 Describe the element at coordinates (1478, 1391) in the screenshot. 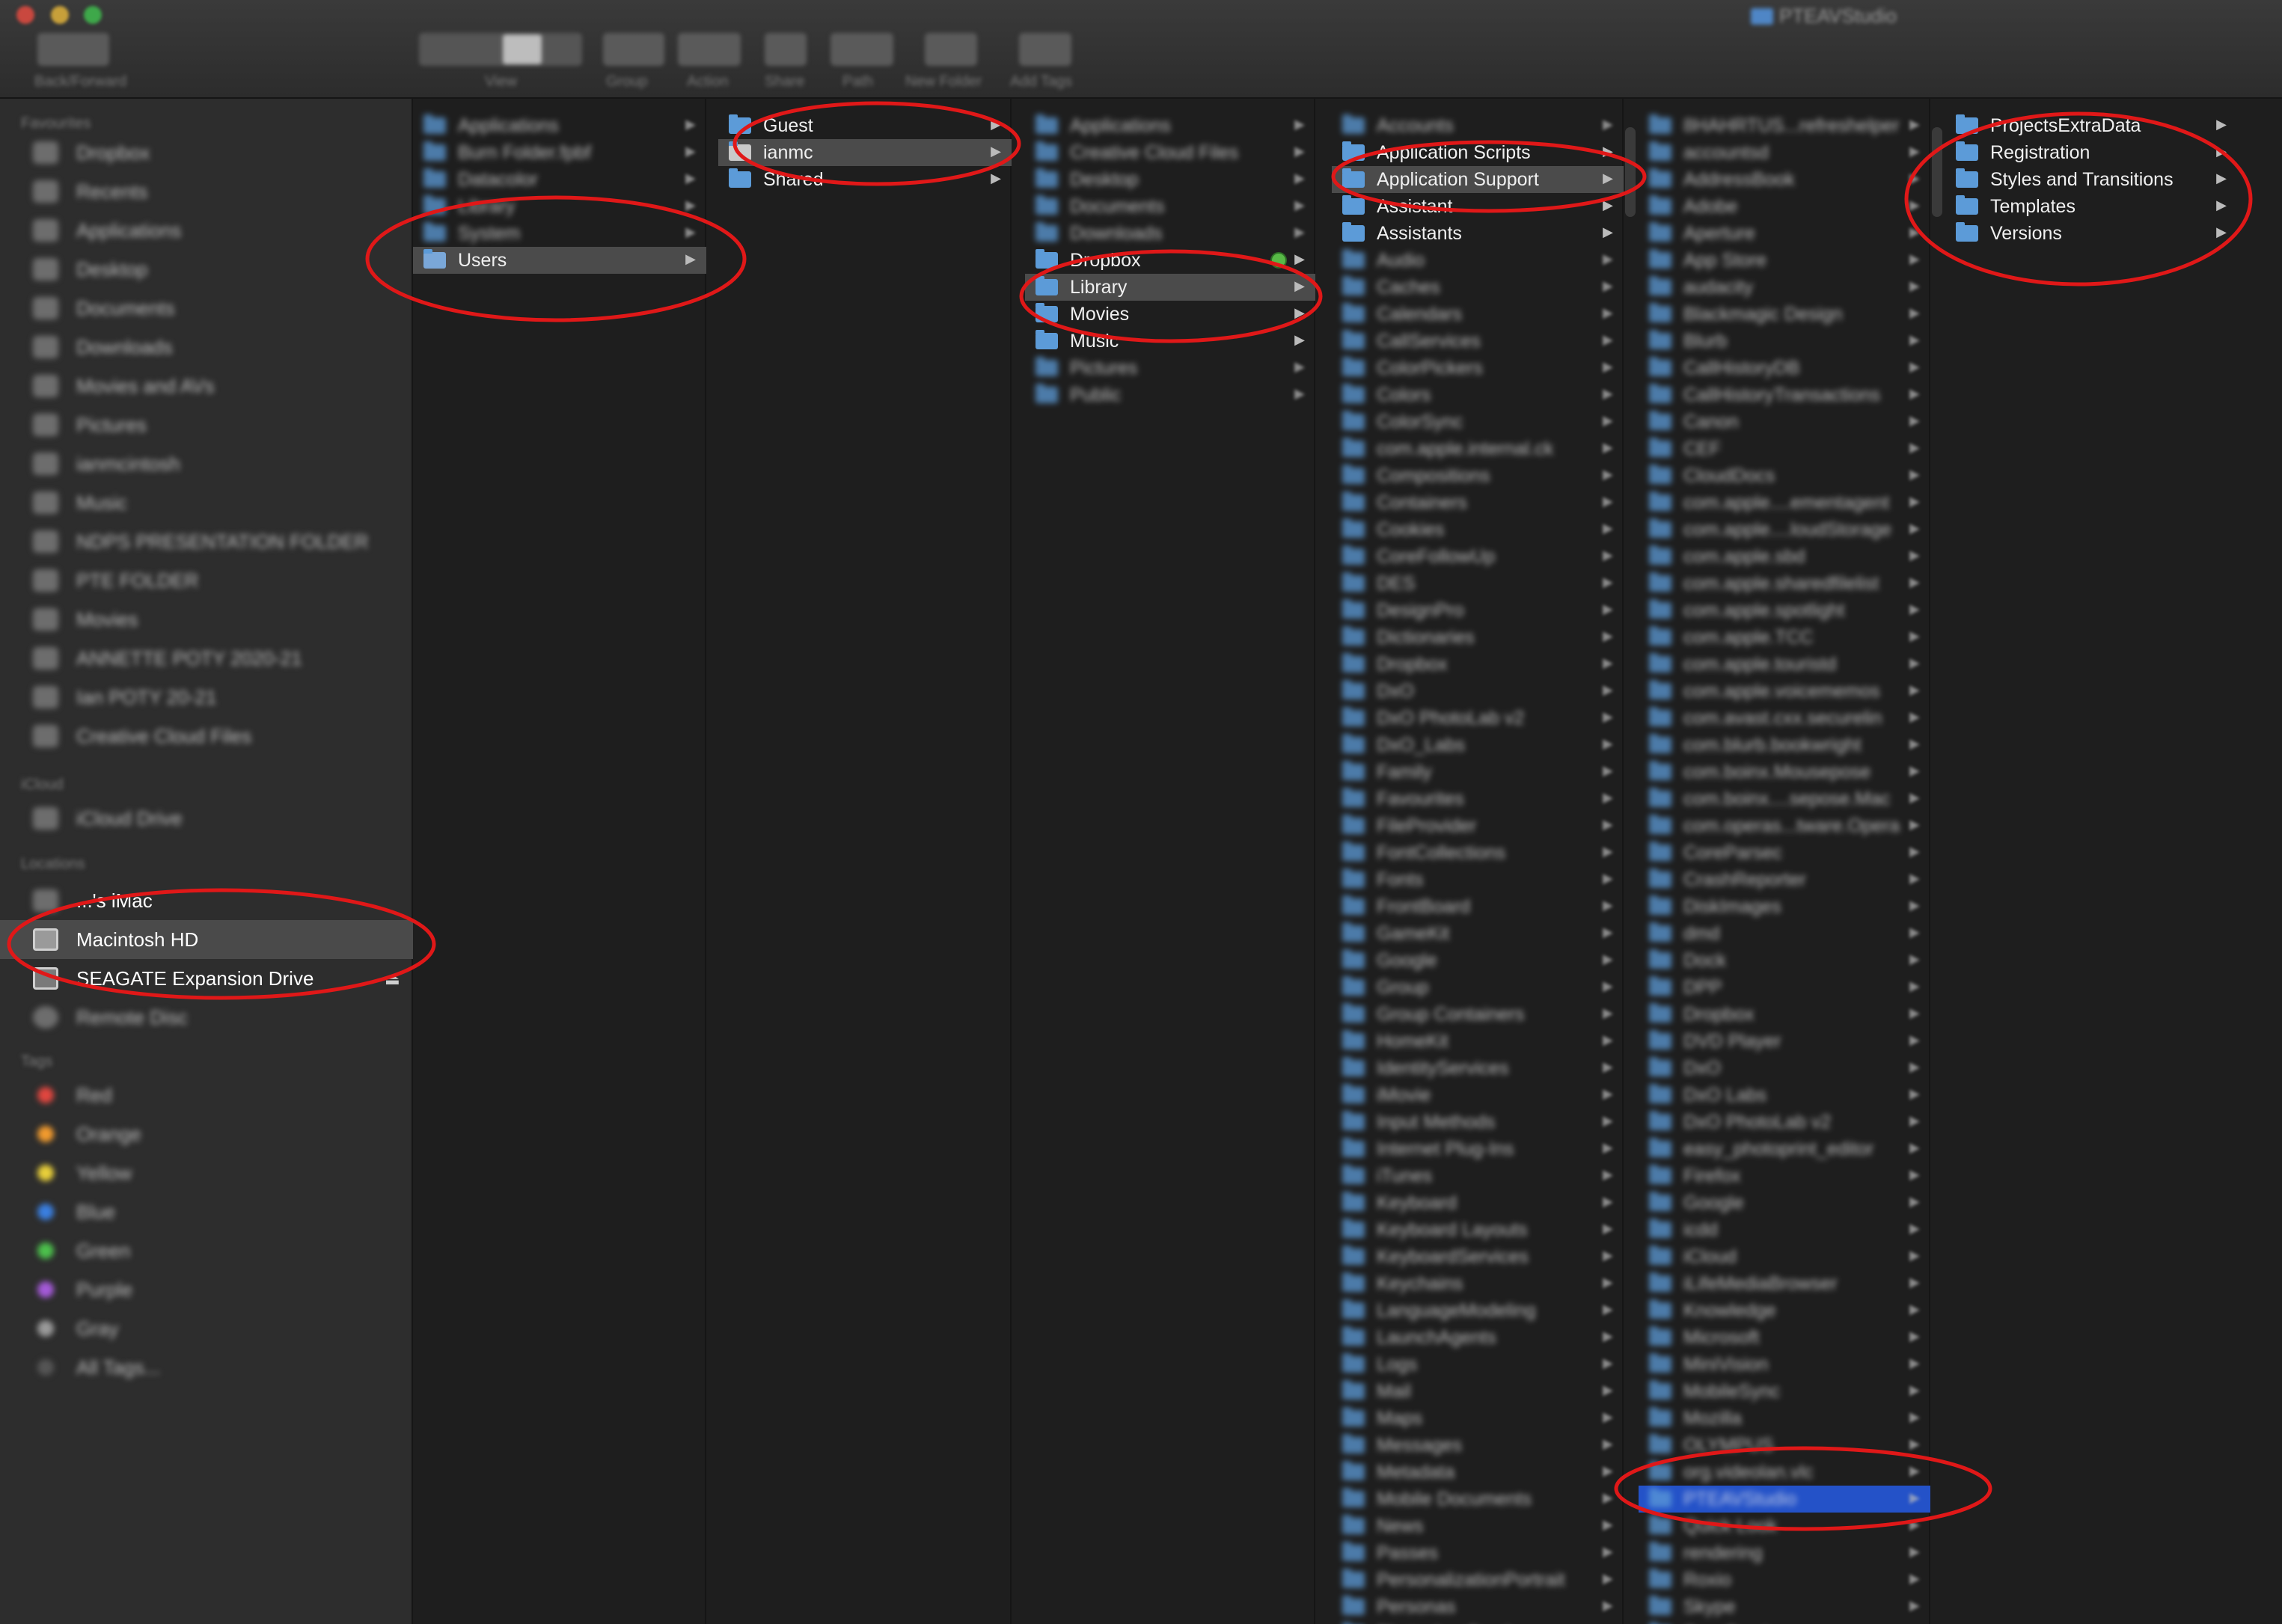

I see `list-item: Mail ▶` at that location.